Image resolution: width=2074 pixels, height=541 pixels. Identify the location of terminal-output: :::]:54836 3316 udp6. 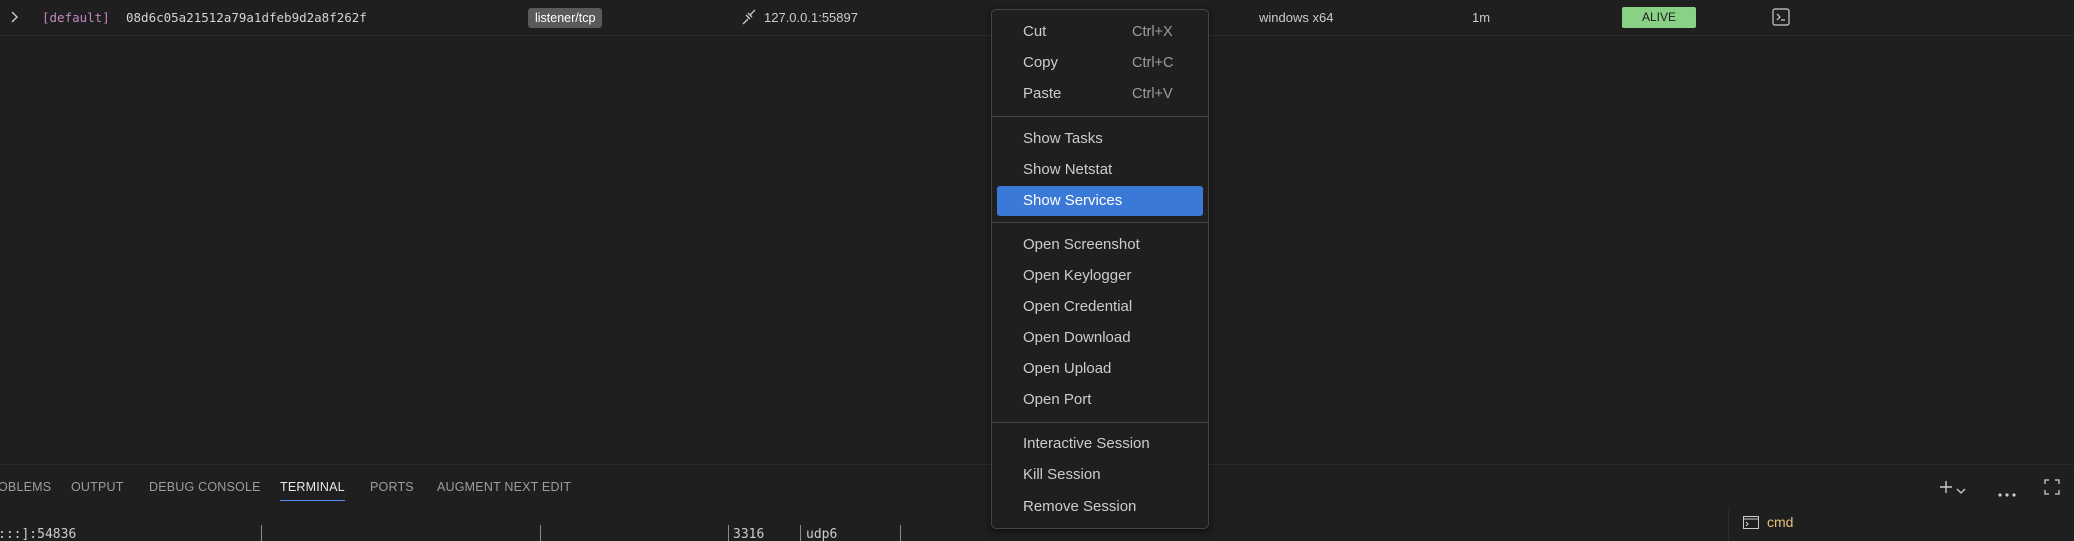
(850, 534).